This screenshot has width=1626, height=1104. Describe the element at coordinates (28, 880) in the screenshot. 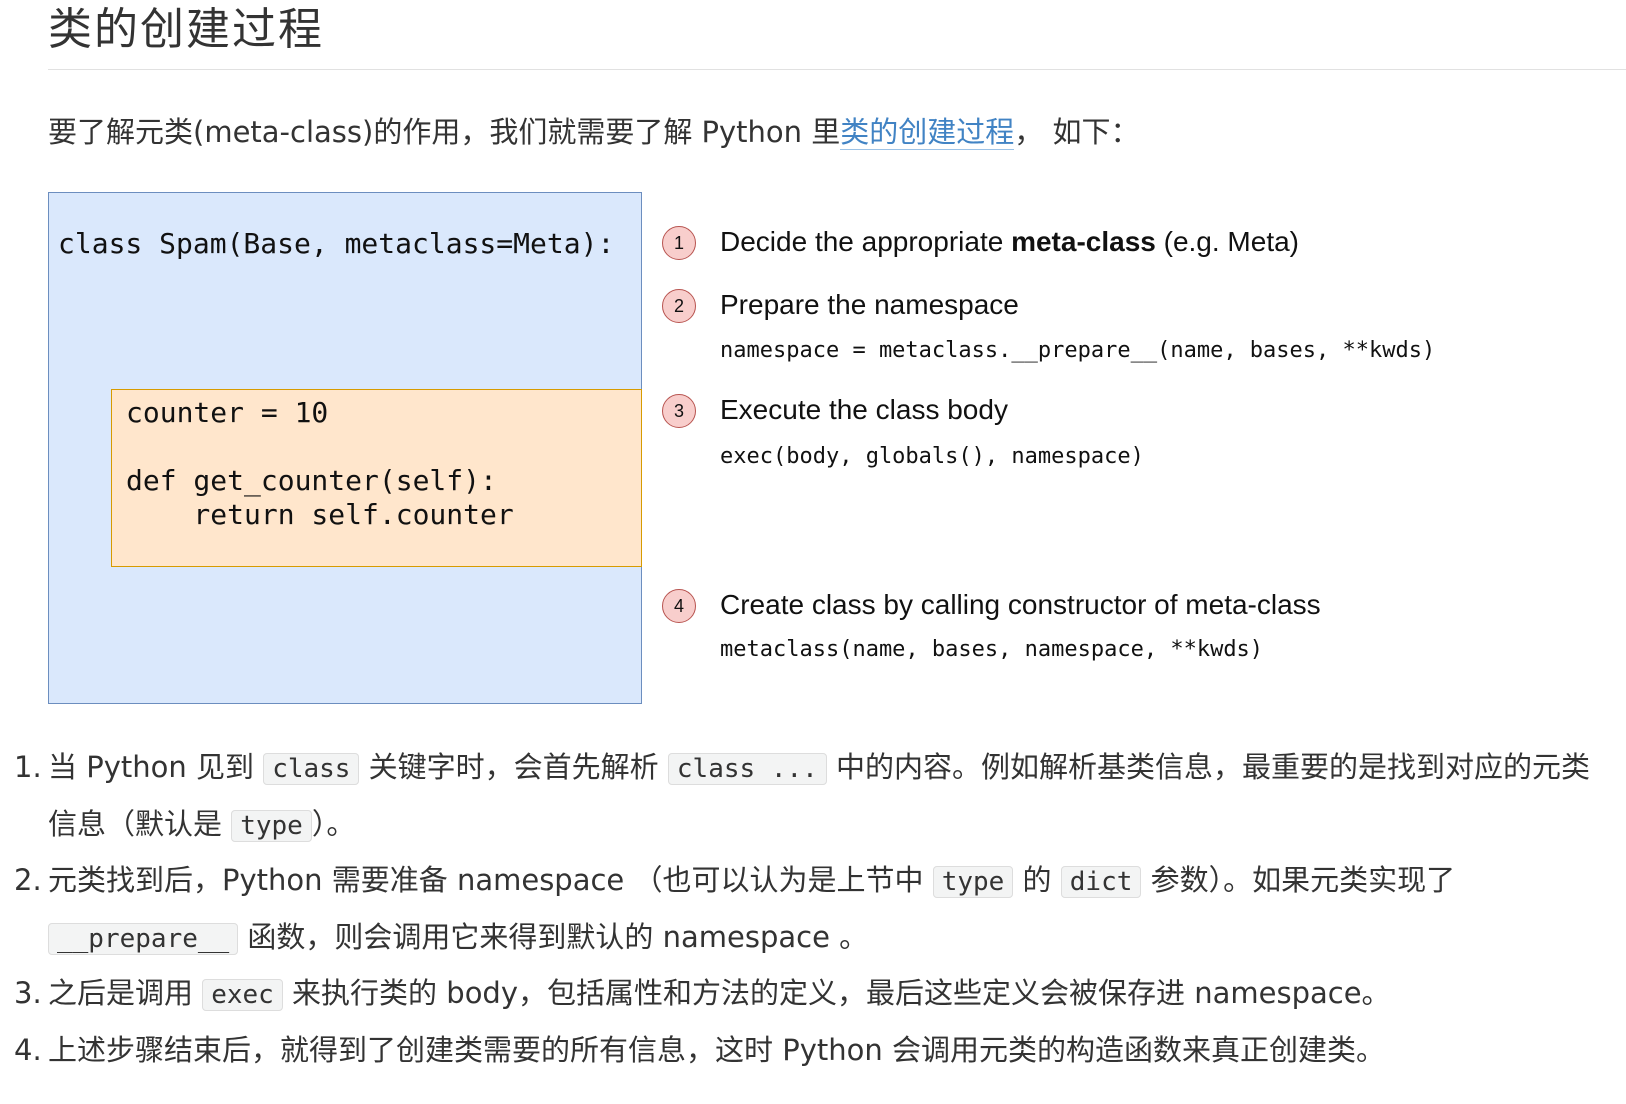

I see `list-number: 2.` at that location.